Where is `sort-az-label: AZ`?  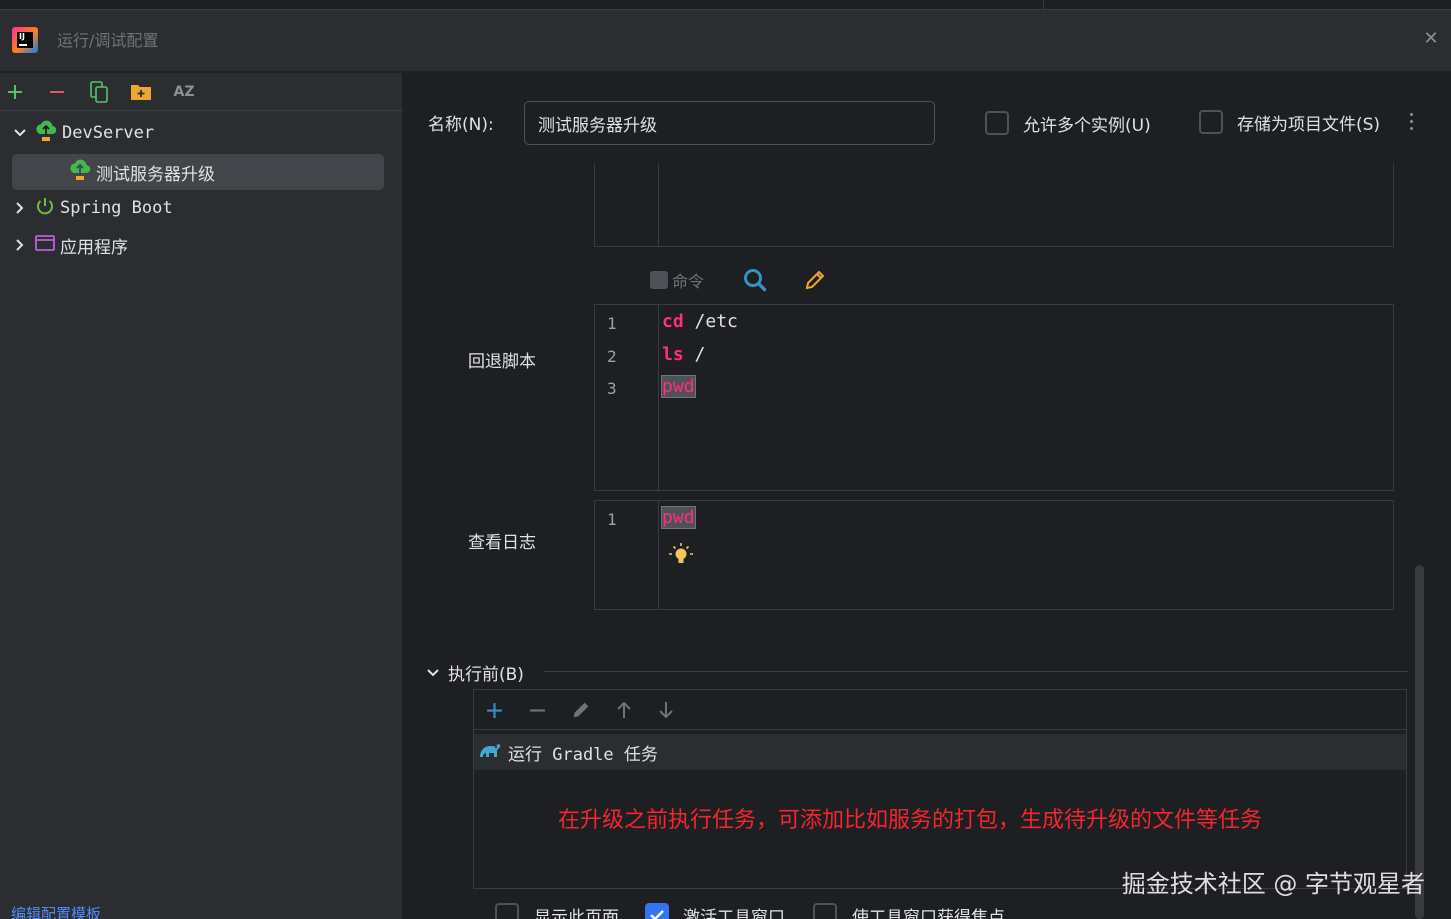
sort-az-label: AZ is located at coordinates (184, 92).